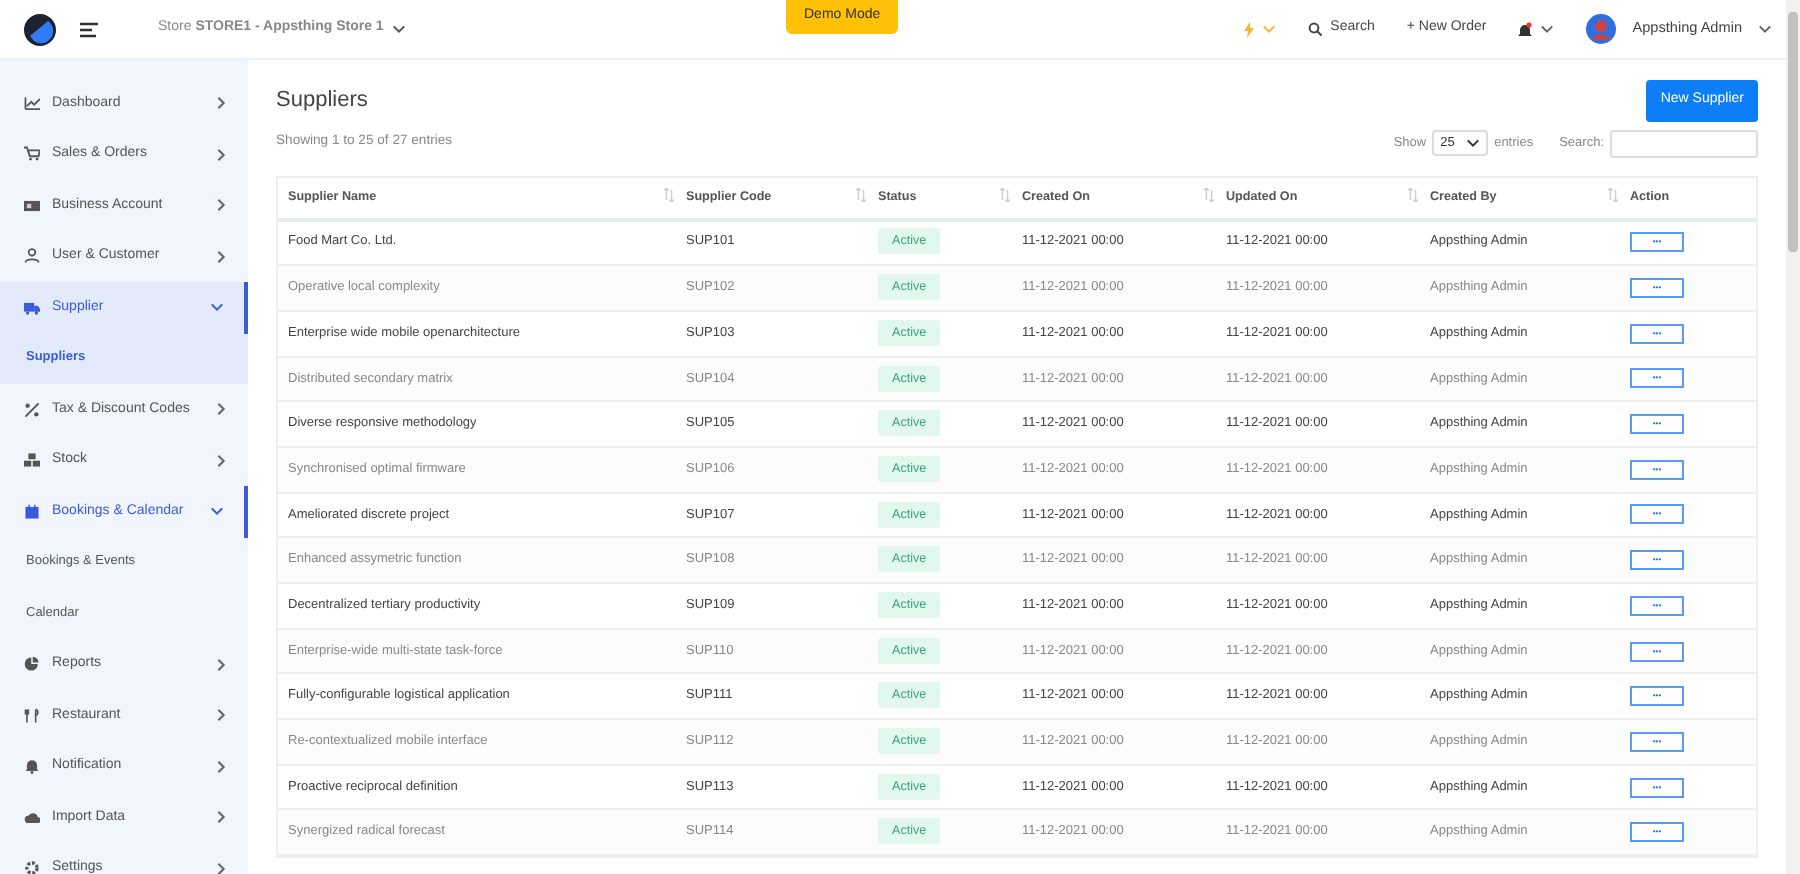 Image resolution: width=1800 pixels, height=874 pixels. I want to click on utensils-icon, so click(32, 715).